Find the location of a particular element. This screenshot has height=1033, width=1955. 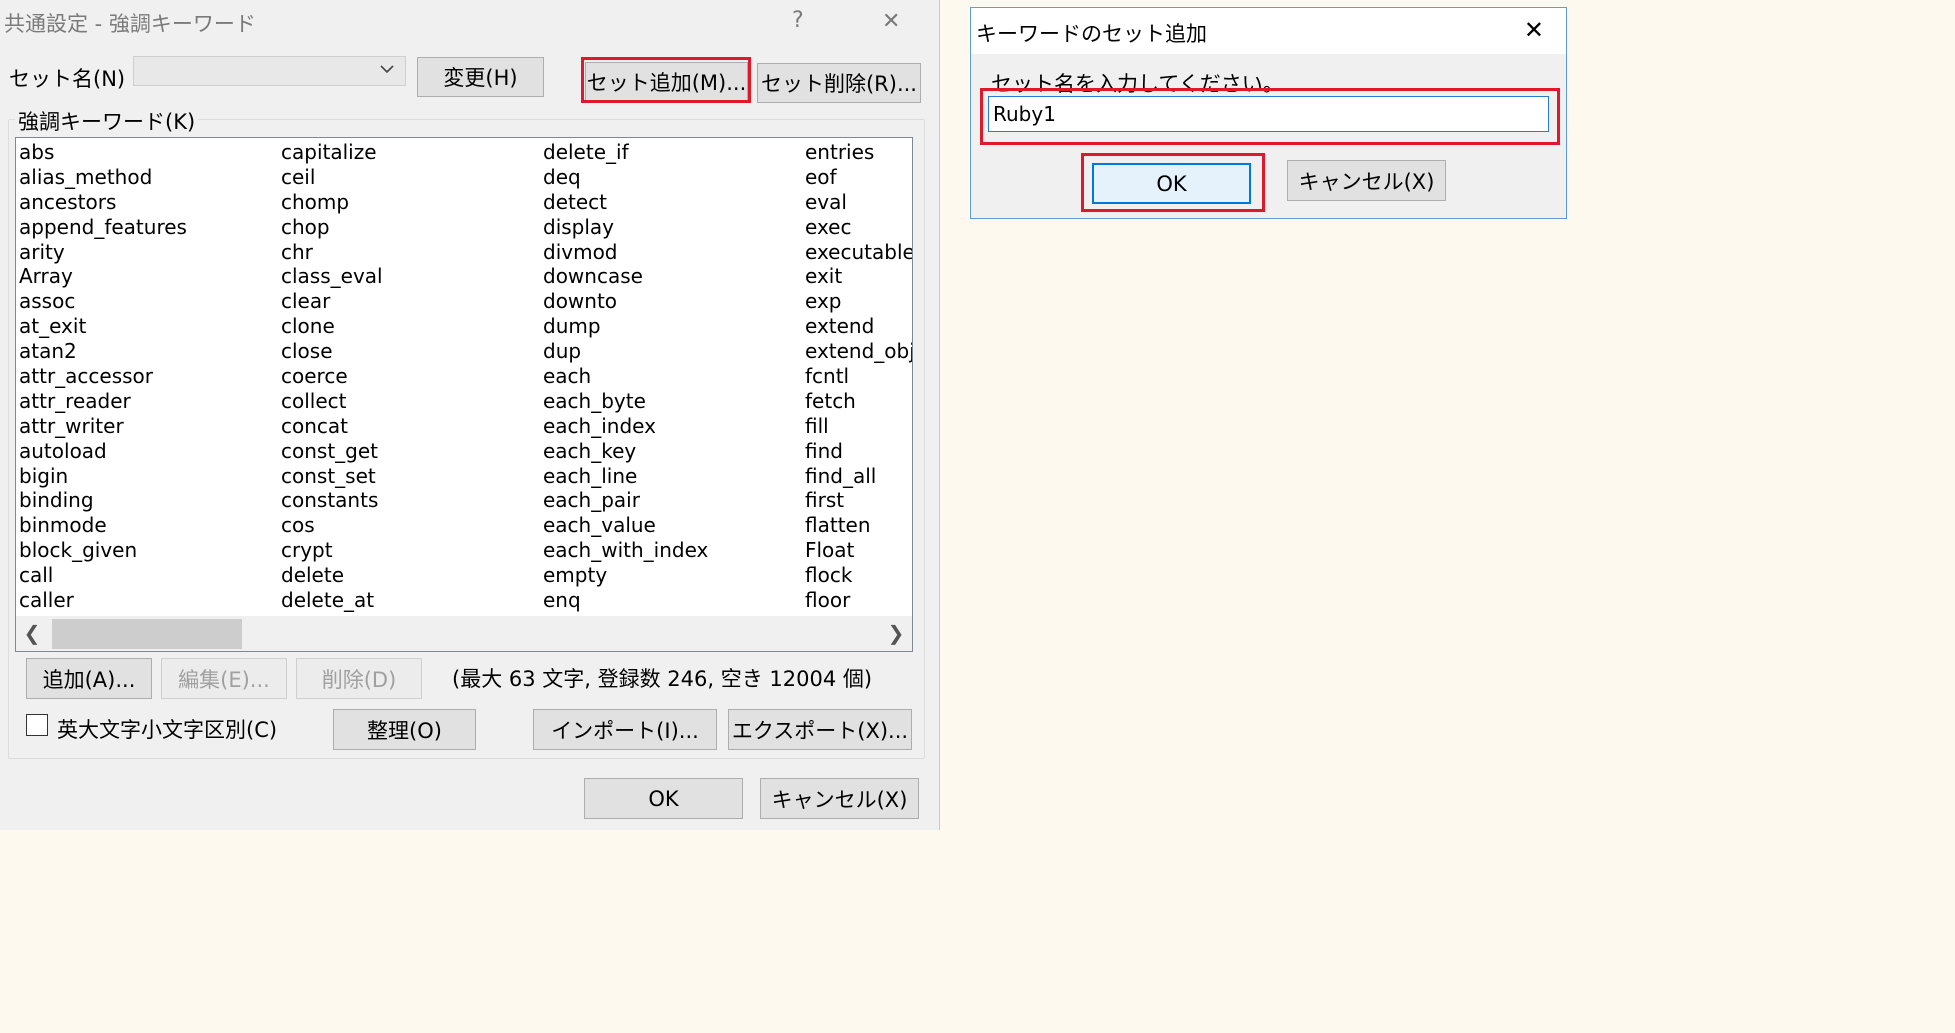

keyword-item: each_byte is located at coordinates (625, 401).